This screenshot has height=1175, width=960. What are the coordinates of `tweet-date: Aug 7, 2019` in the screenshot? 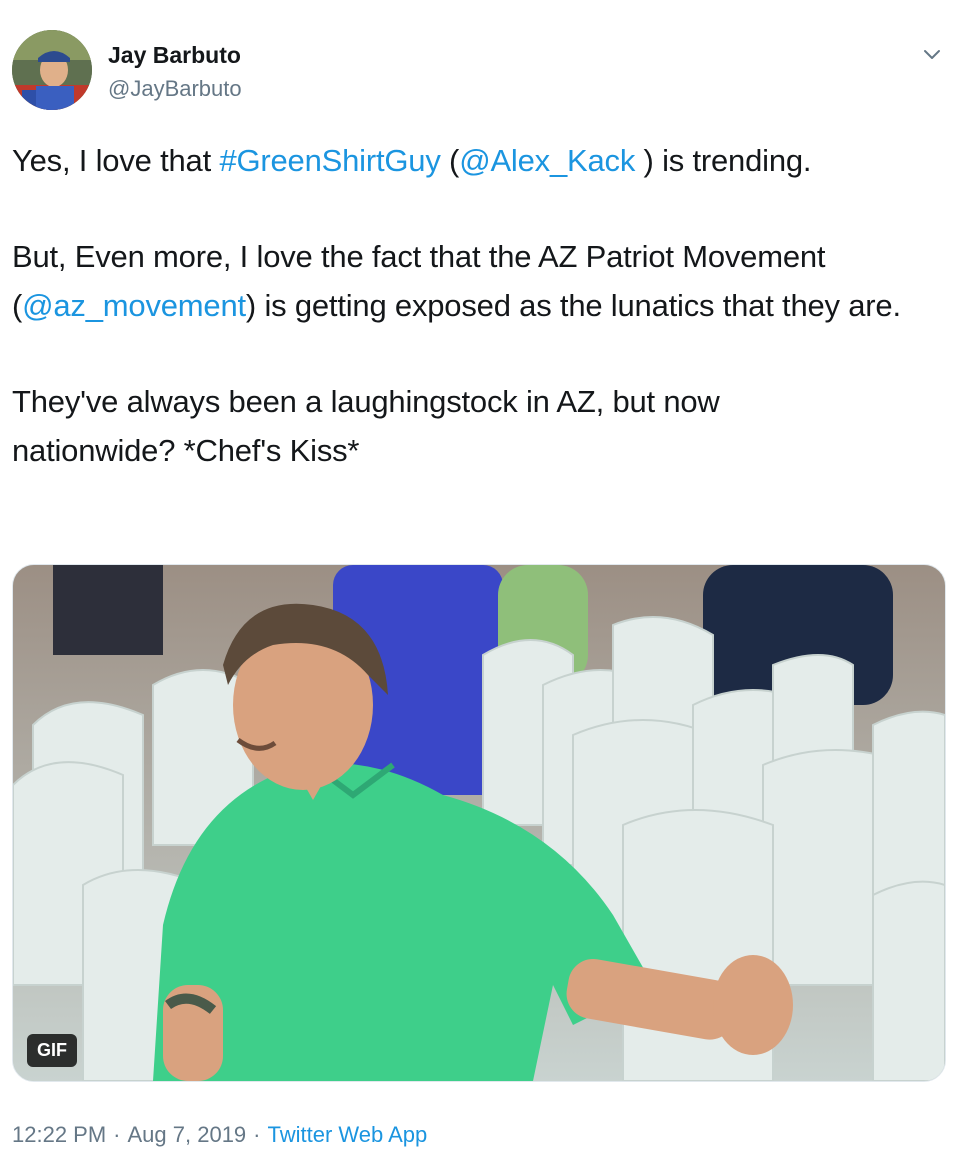 It's located at (187, 1134).